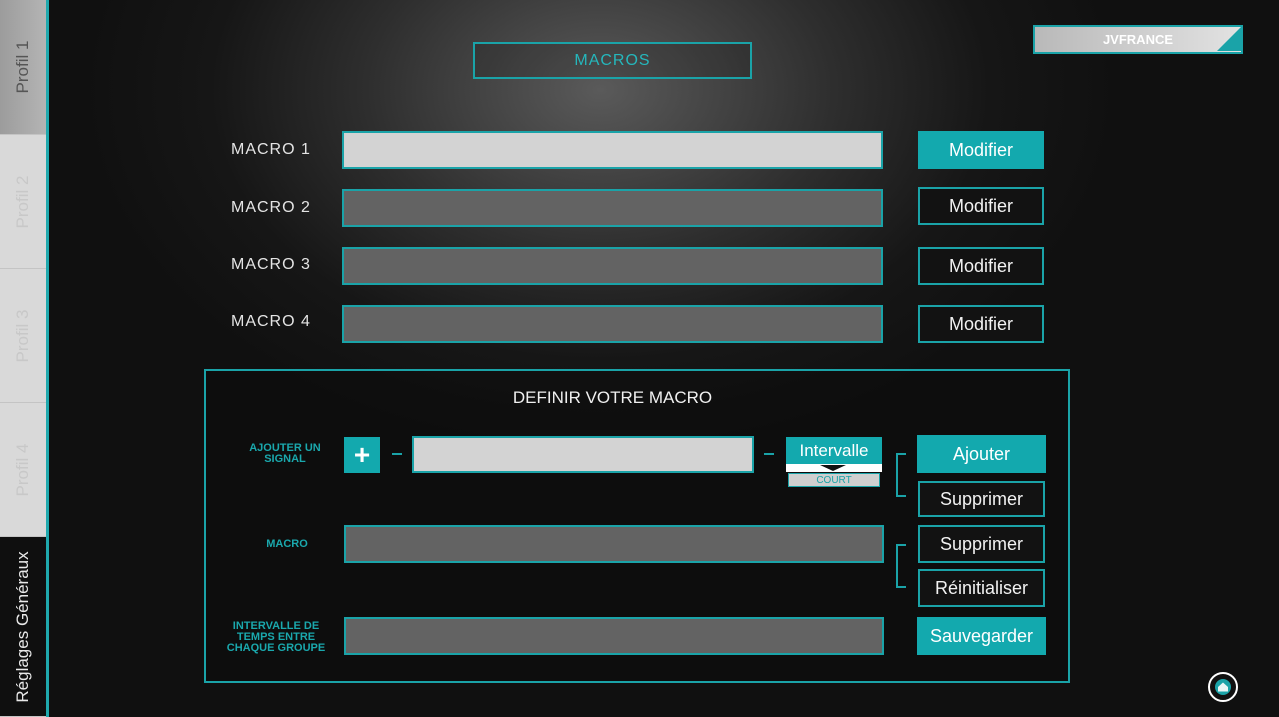 Image resolution: width=1279 pixels, height=717 pixels. What do you see at coordinates (271, 149) in the screenshot?
I see `macro-1-label: MACRO 1` at bounding box center [271, 149].